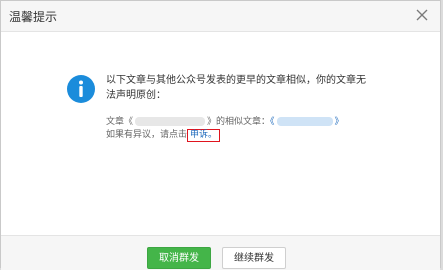  I want to click on info-icon, so click(81, 89).